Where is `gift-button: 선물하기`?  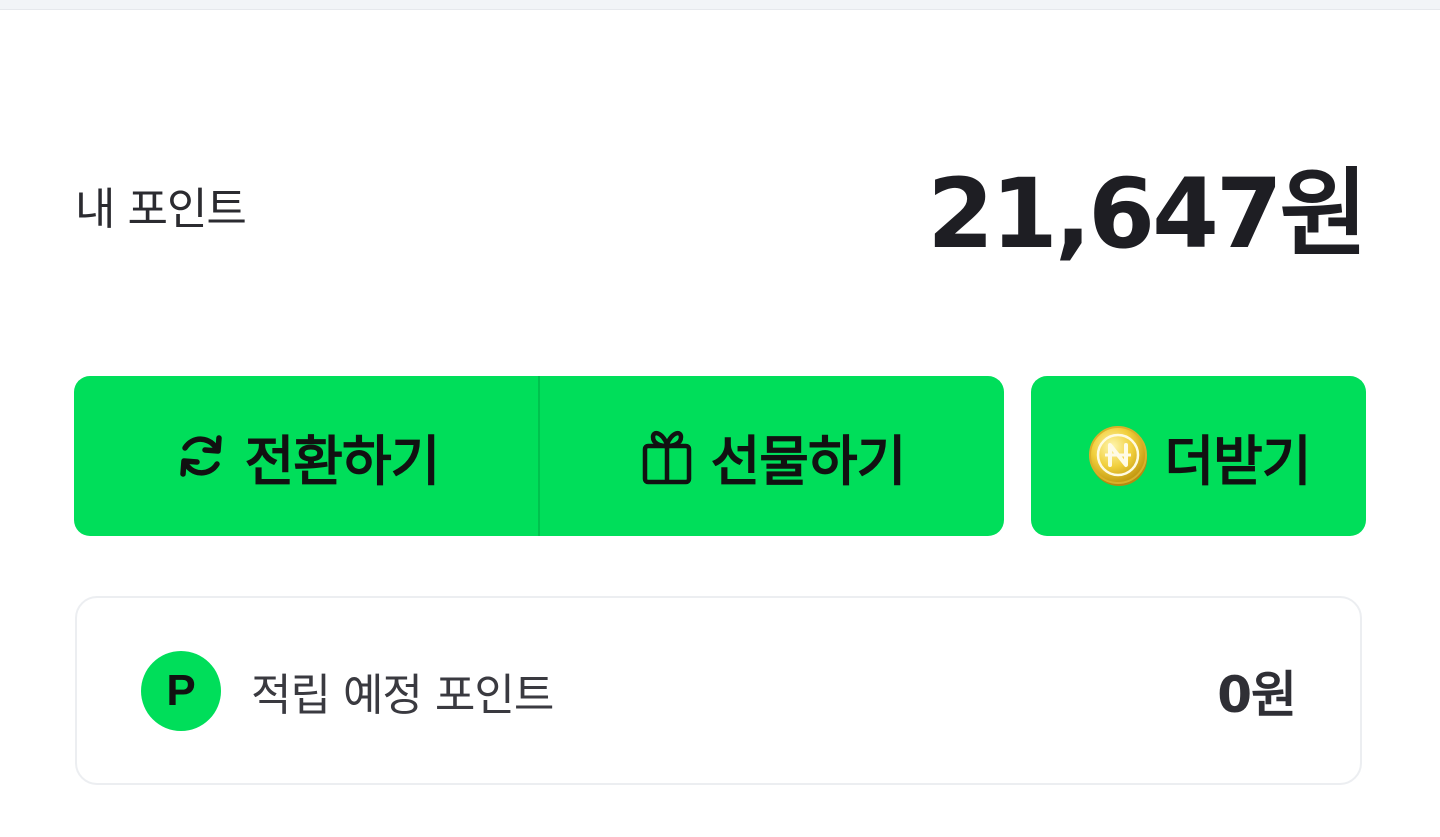 gift-button: 선물하기 is located at coordinates (772, 456).